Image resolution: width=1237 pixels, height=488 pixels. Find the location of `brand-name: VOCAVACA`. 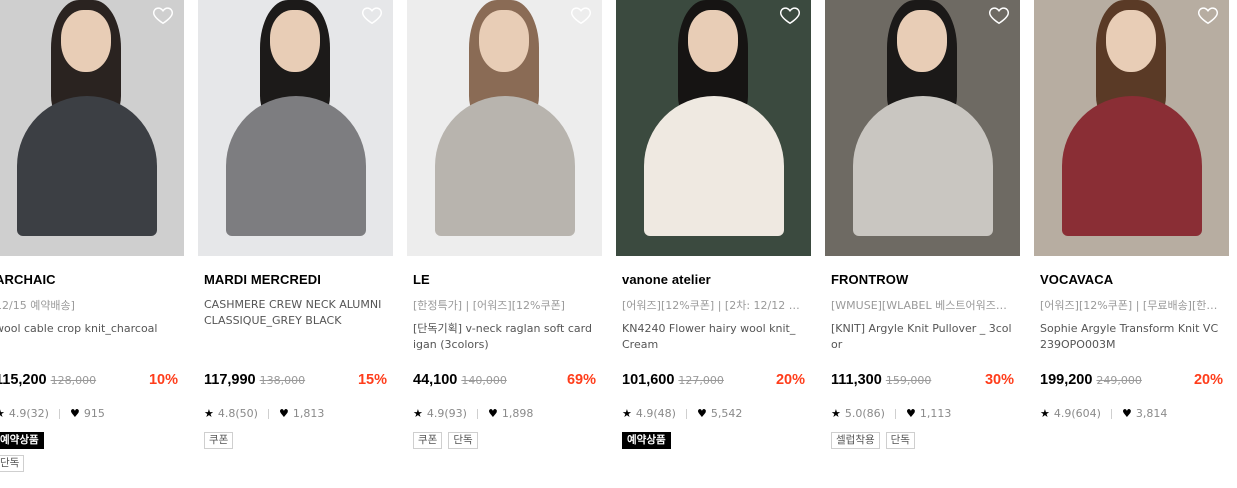

brand-name: VOCAVACA is located at coordinates (1131, 279).